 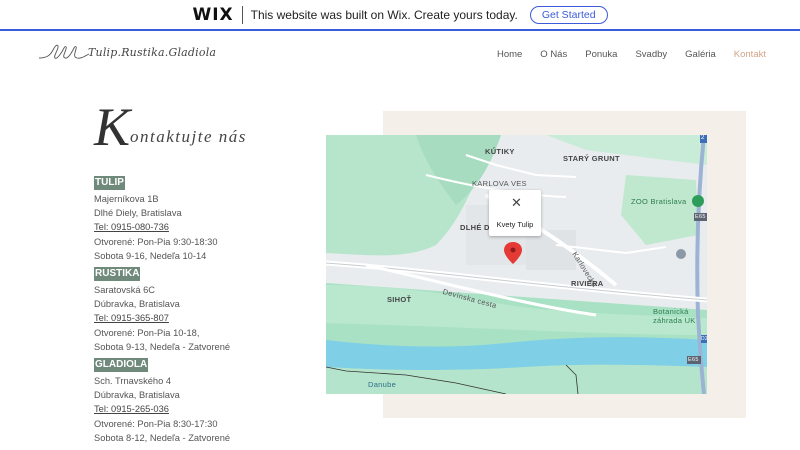 What do you see at coordinates (587, 283) in the screenshot?
I see `map-label-riviera: RIVIÉRA` at bounding box center [587, 283].